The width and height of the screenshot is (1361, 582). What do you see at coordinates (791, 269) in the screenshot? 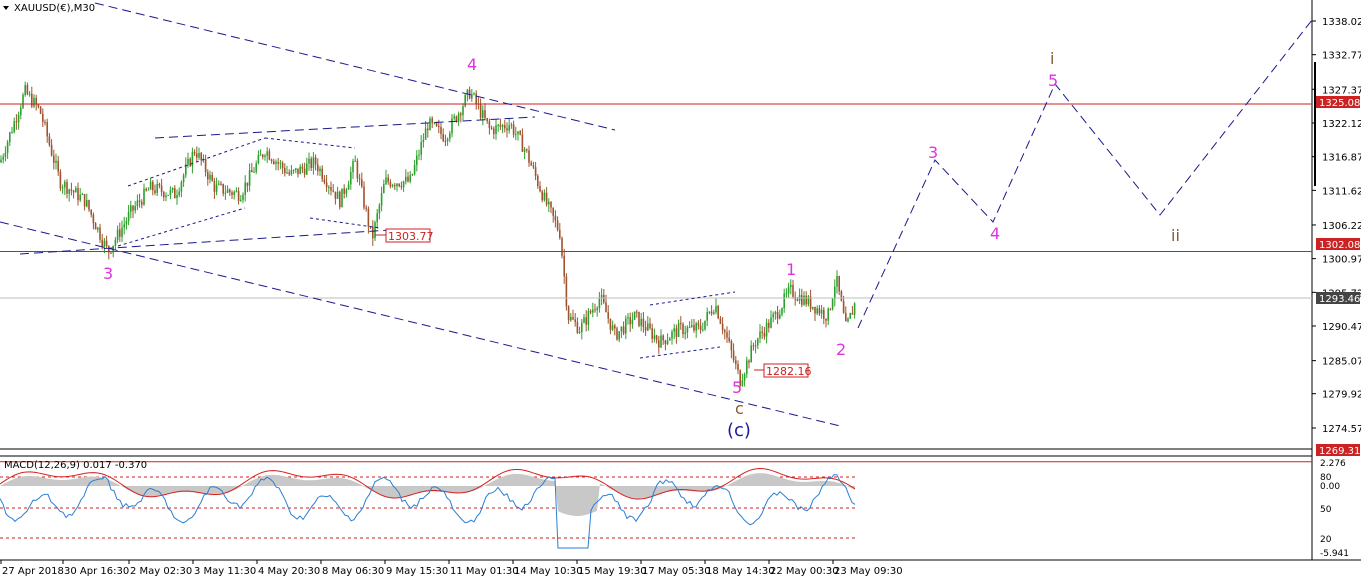
I see `wave-1-label: 1` at bounding box center [791, 269].